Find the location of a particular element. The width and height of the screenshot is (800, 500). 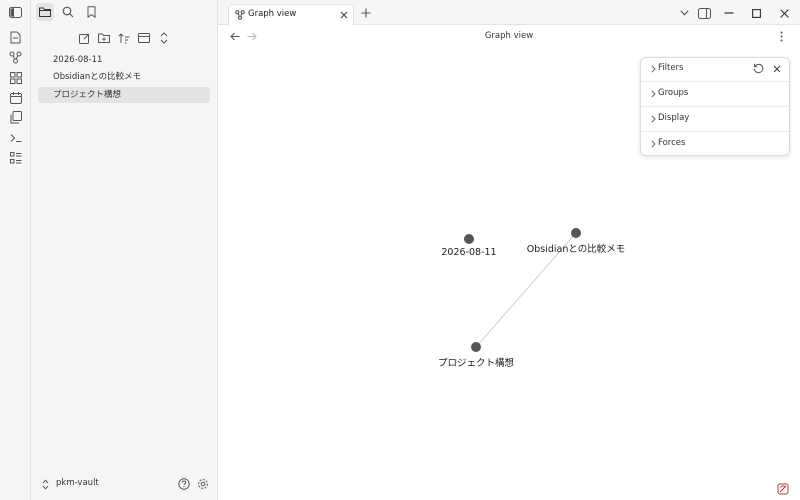

close-window-icon is located at coordinates (784, 13).